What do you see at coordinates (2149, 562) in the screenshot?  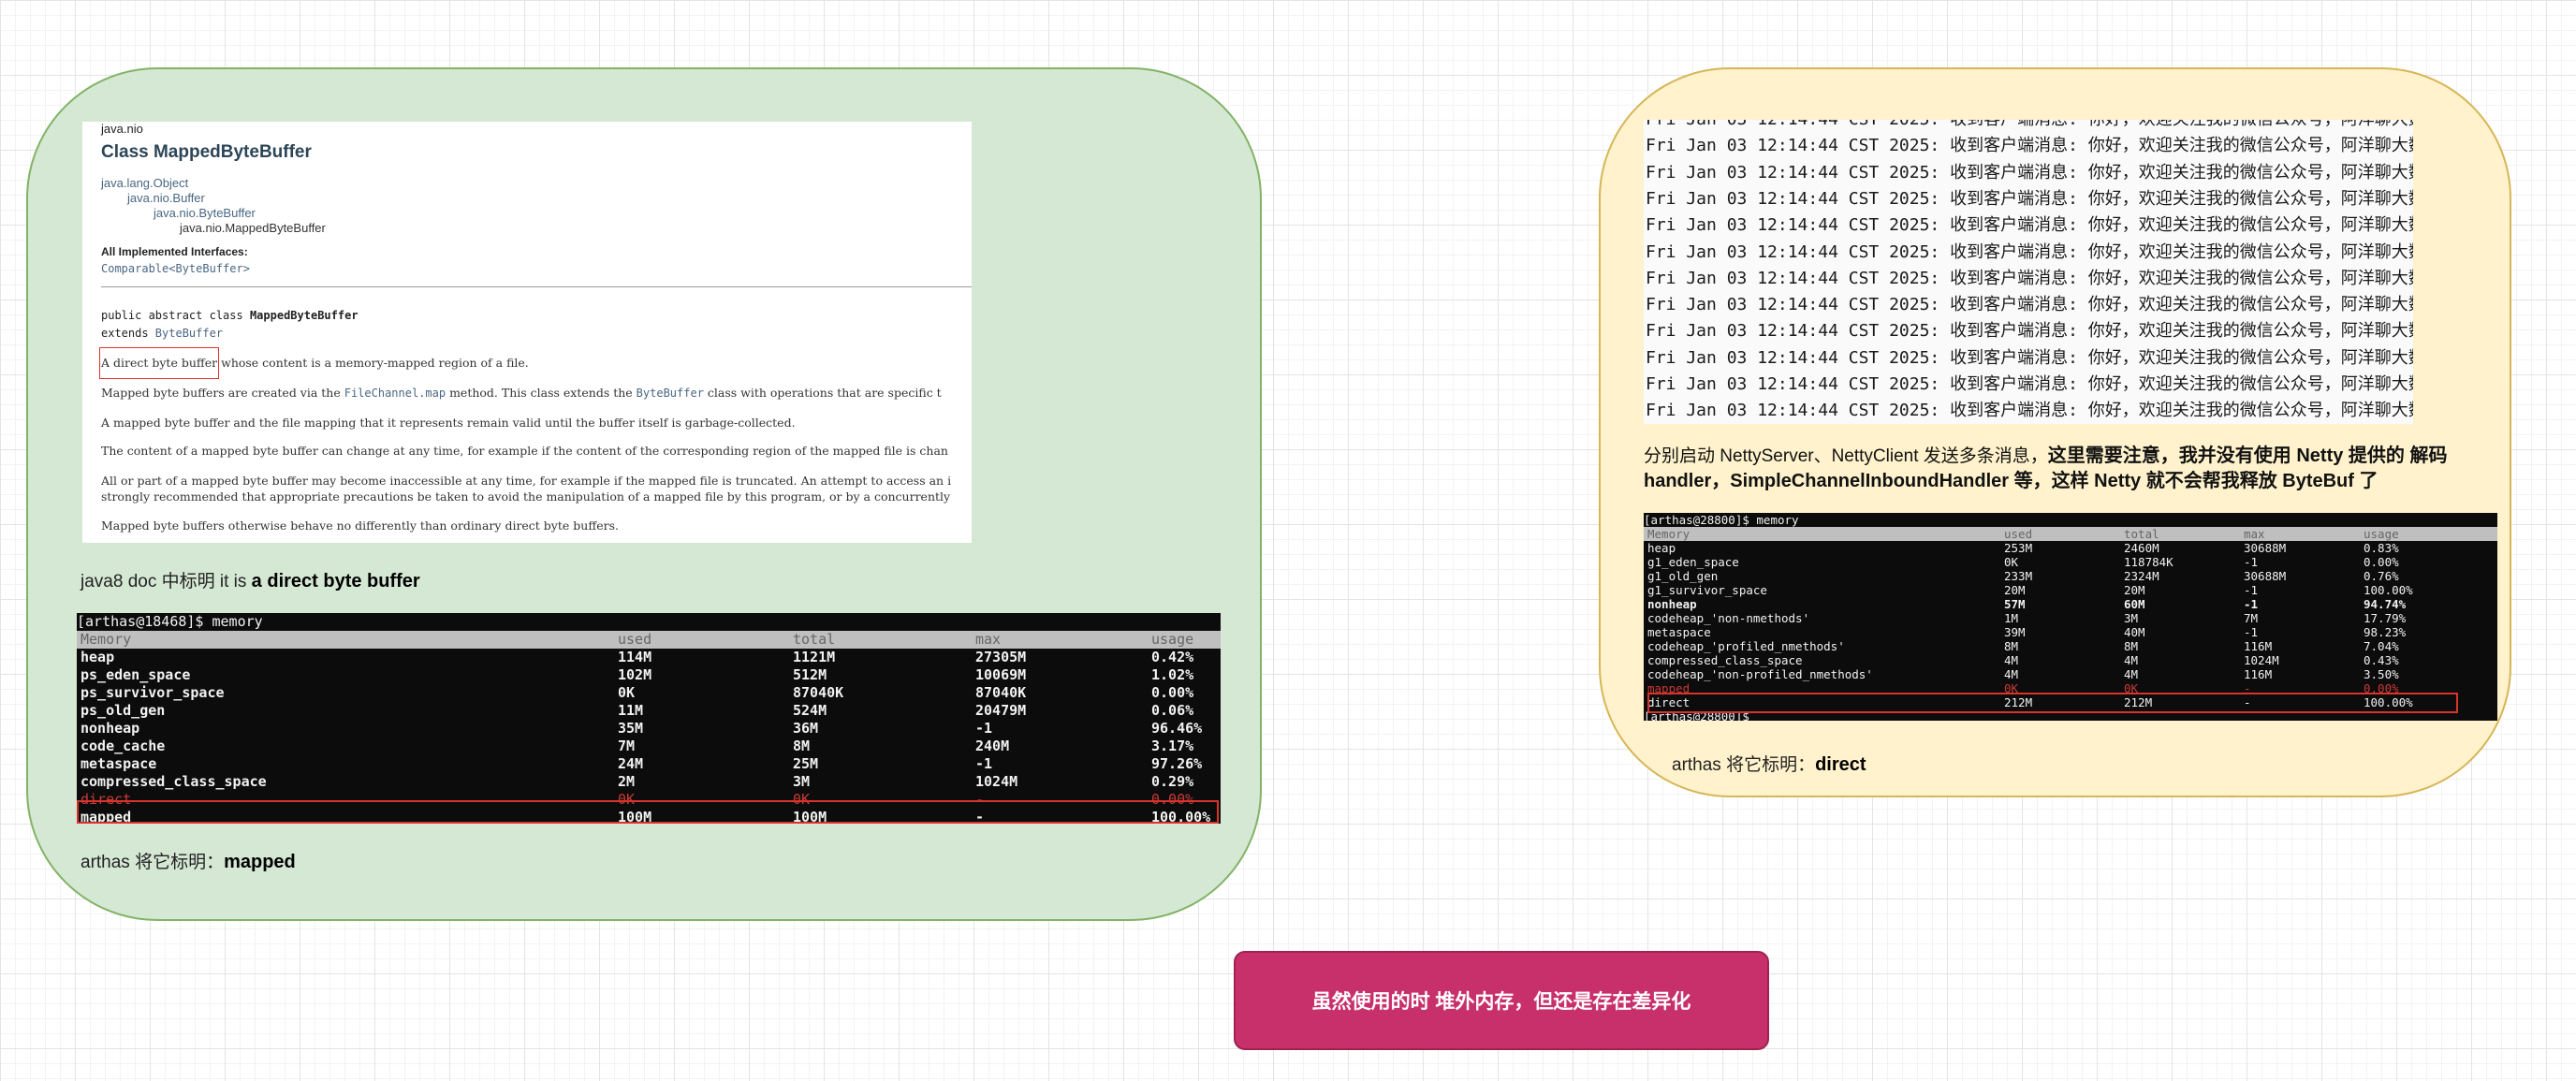 I see `memory-cell: 118784K` at bounding box center [2149, 562].